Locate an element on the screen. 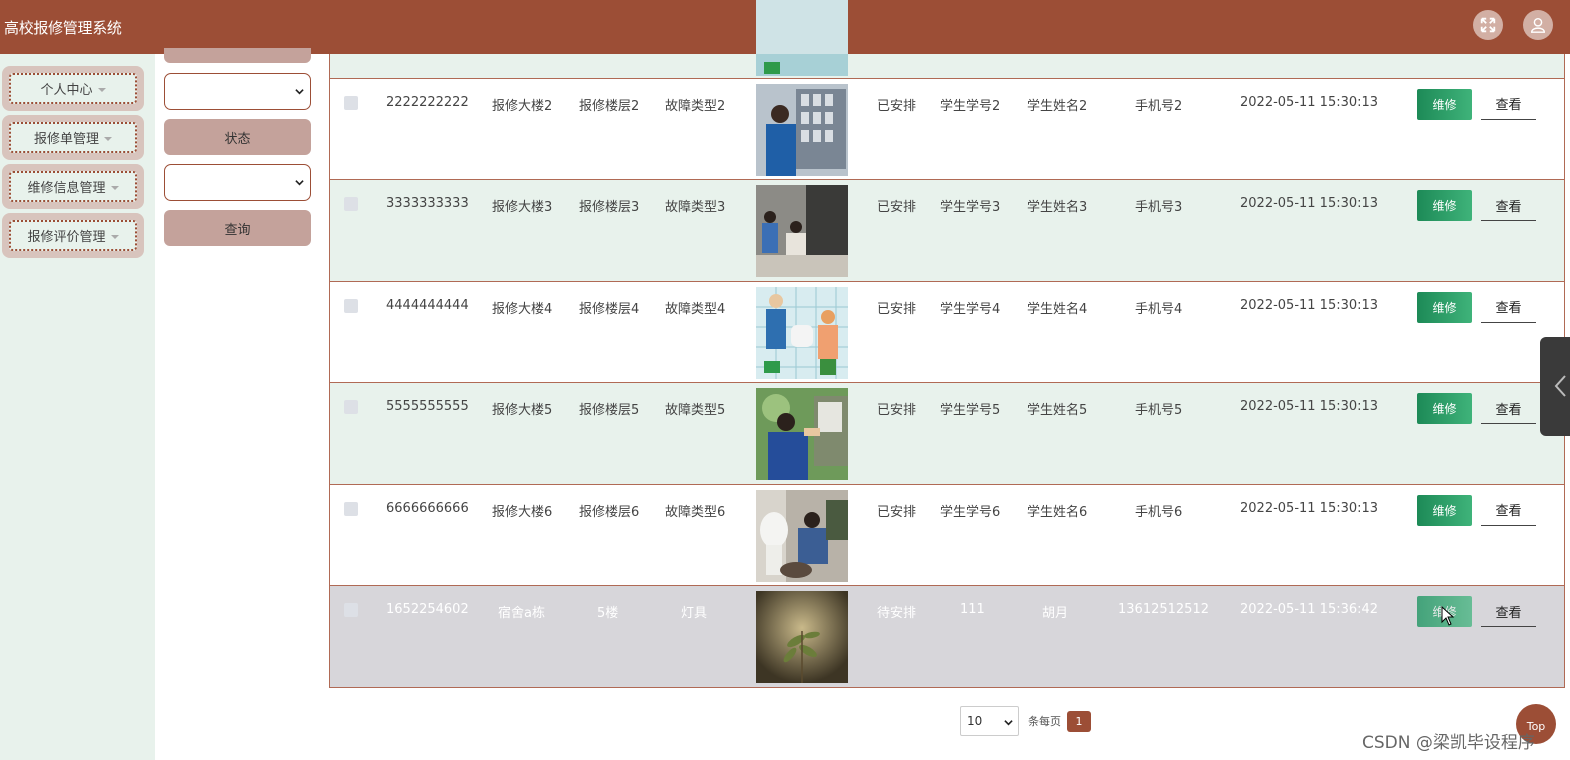  page-size-value: 10 is located at coordinates (975, 721).